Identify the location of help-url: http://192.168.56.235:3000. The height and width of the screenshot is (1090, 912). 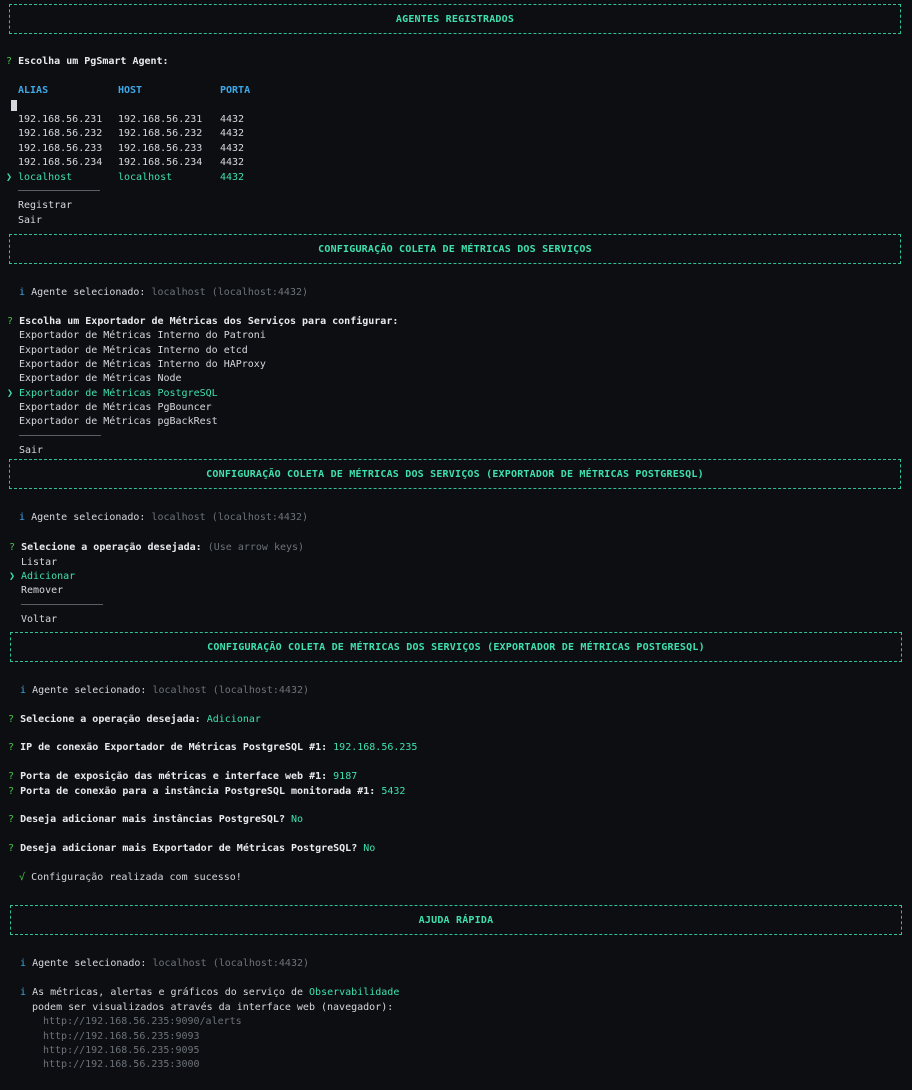
(121, 1064).